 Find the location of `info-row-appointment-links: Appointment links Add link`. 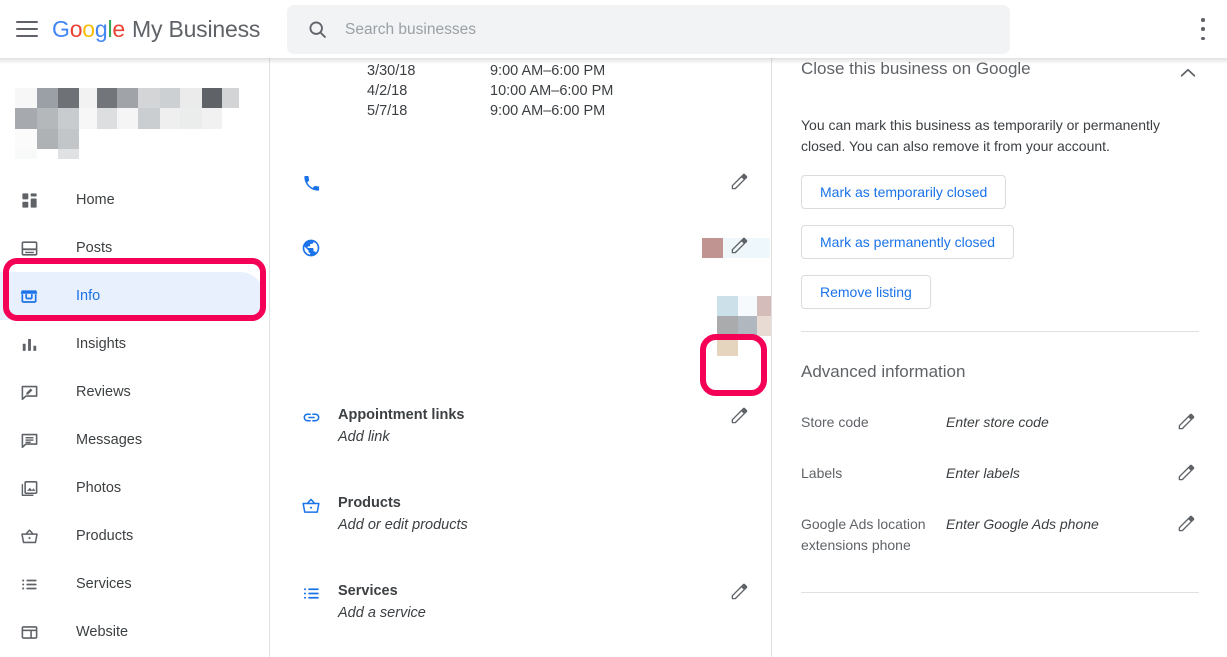

info-row-appointment-links: Appointment links Add link is located at coordinates (521, 426).